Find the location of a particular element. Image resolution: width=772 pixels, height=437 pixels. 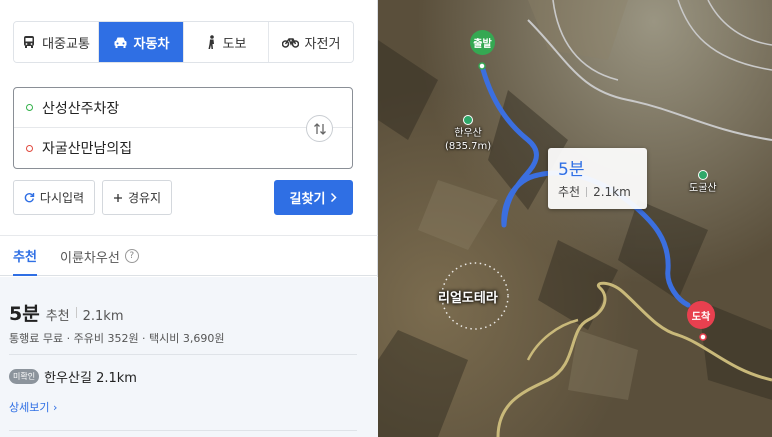

start-label: 출발 is located at coordinates (482, 44).